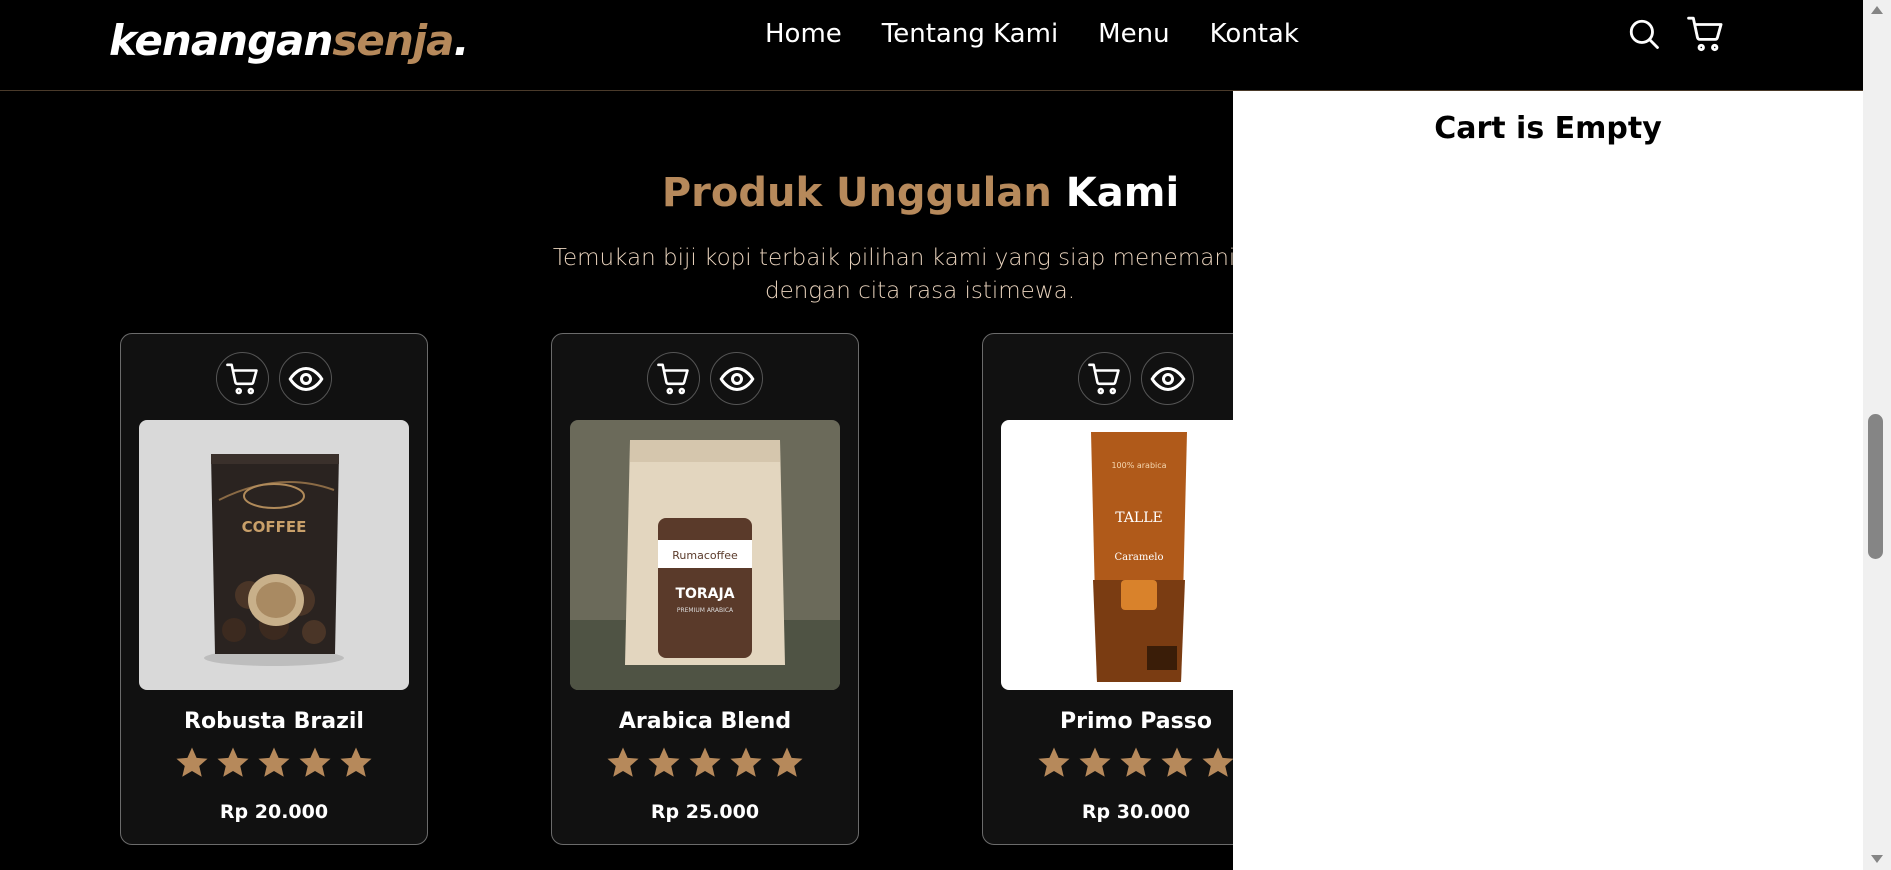  I want to click on nav-kontak: Kontak, so click(1254, 34).